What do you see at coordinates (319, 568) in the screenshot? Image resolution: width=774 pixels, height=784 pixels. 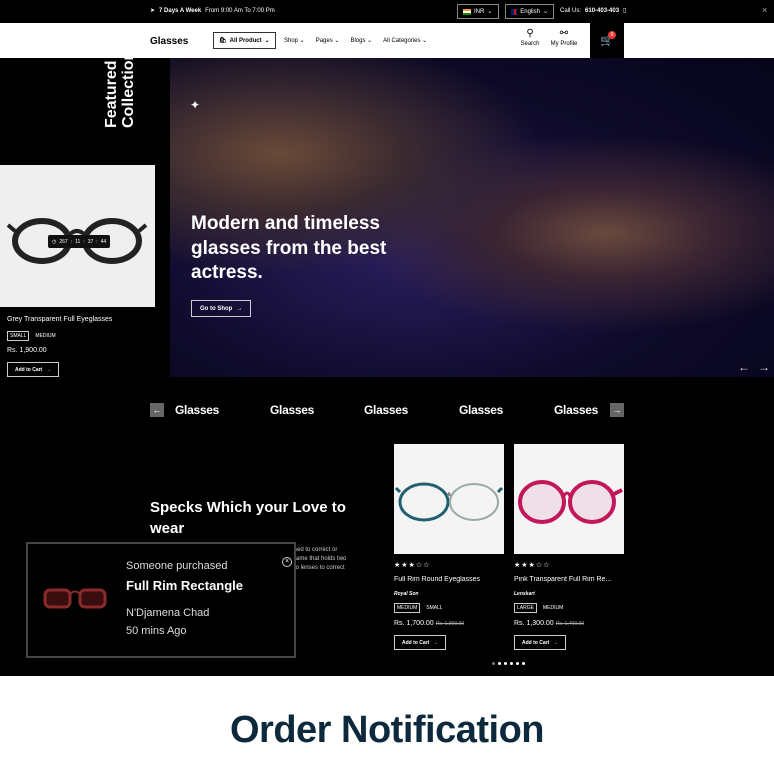 I see `desc-line: to lenses to correct` at bounding box center [319, 568].